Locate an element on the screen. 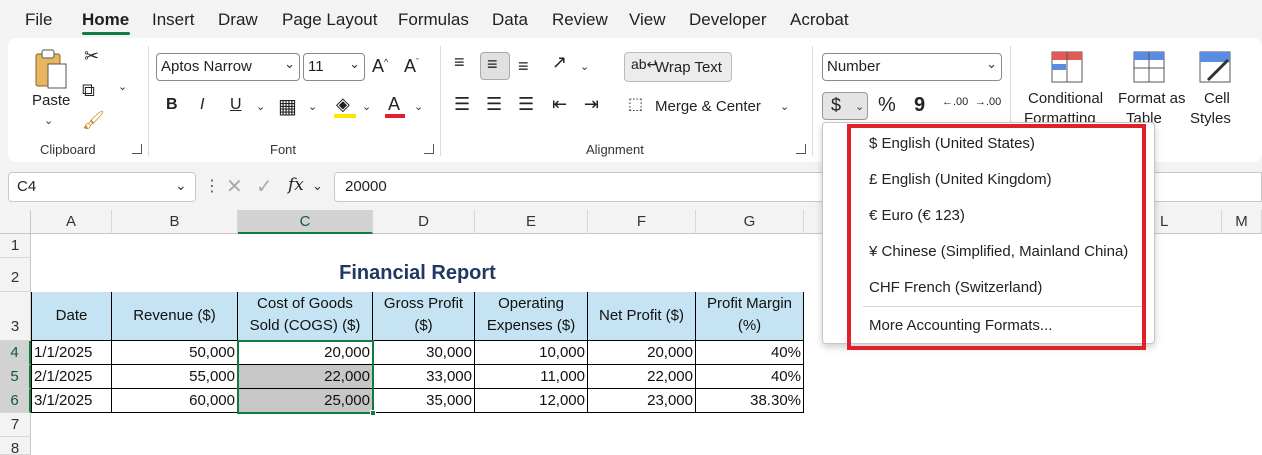  header-cell-profit-margin: Profit Margin (%) is located at coordinates (750, 316).